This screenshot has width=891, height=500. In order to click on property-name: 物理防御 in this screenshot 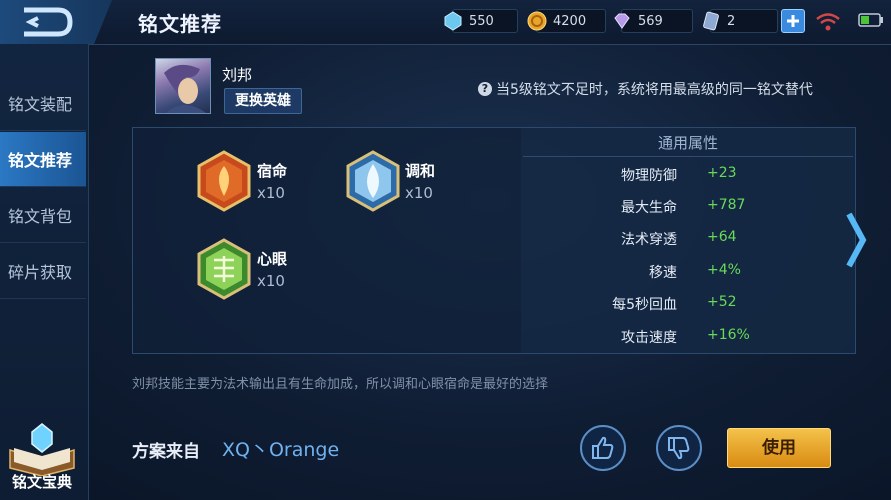, I will do `click(649, 176)`.